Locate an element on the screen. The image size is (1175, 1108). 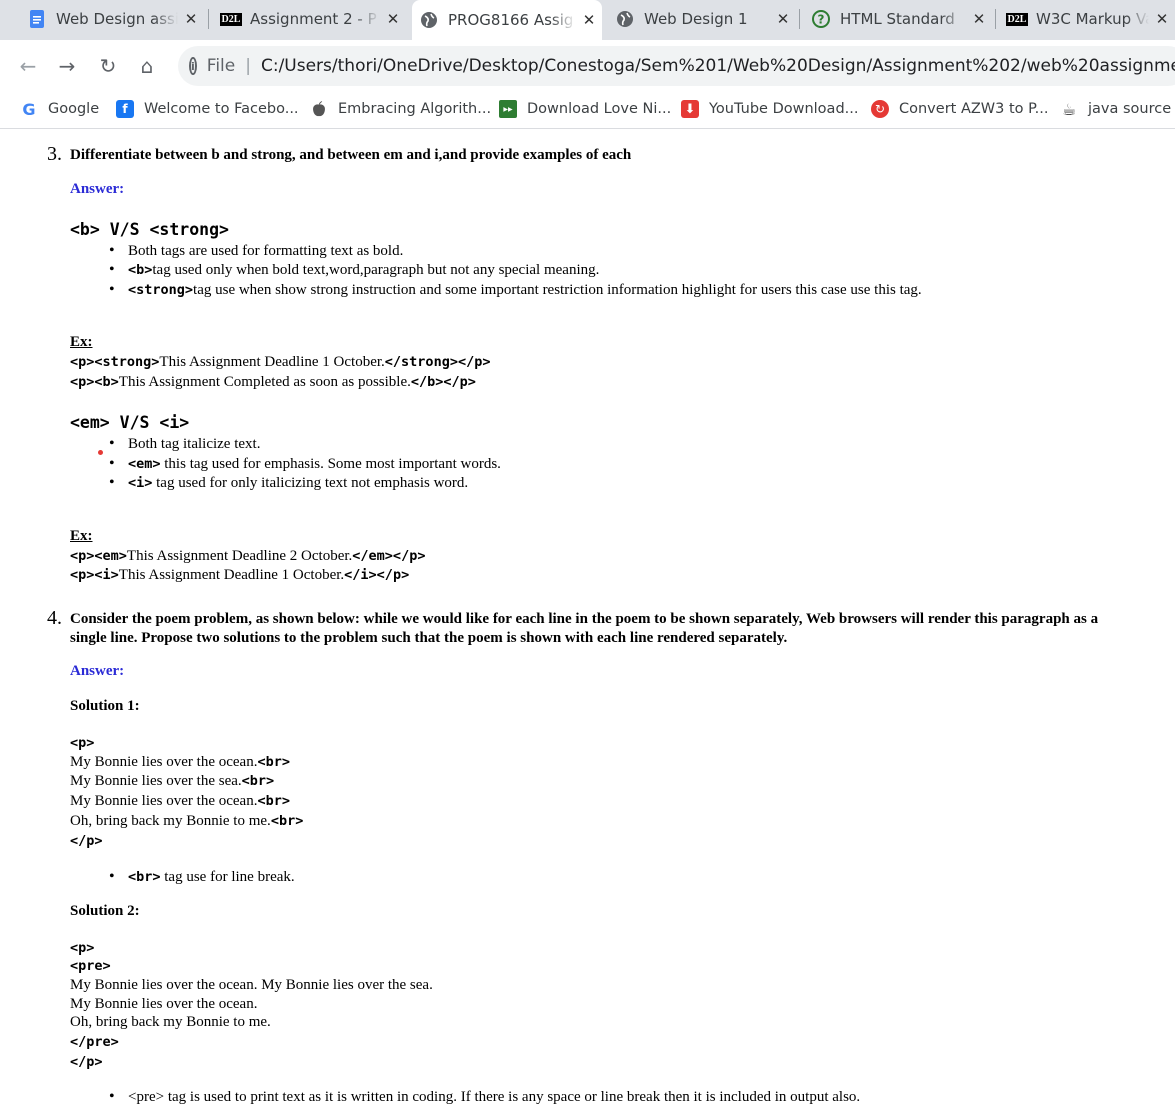
question-number: 4. is located at coordinates (54, 618).